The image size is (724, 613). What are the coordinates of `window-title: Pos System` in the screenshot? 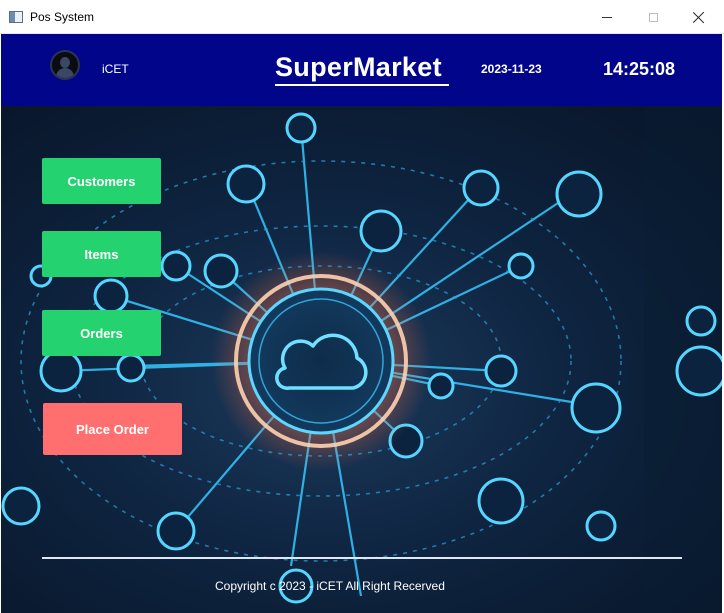 It's located at (62, 17).